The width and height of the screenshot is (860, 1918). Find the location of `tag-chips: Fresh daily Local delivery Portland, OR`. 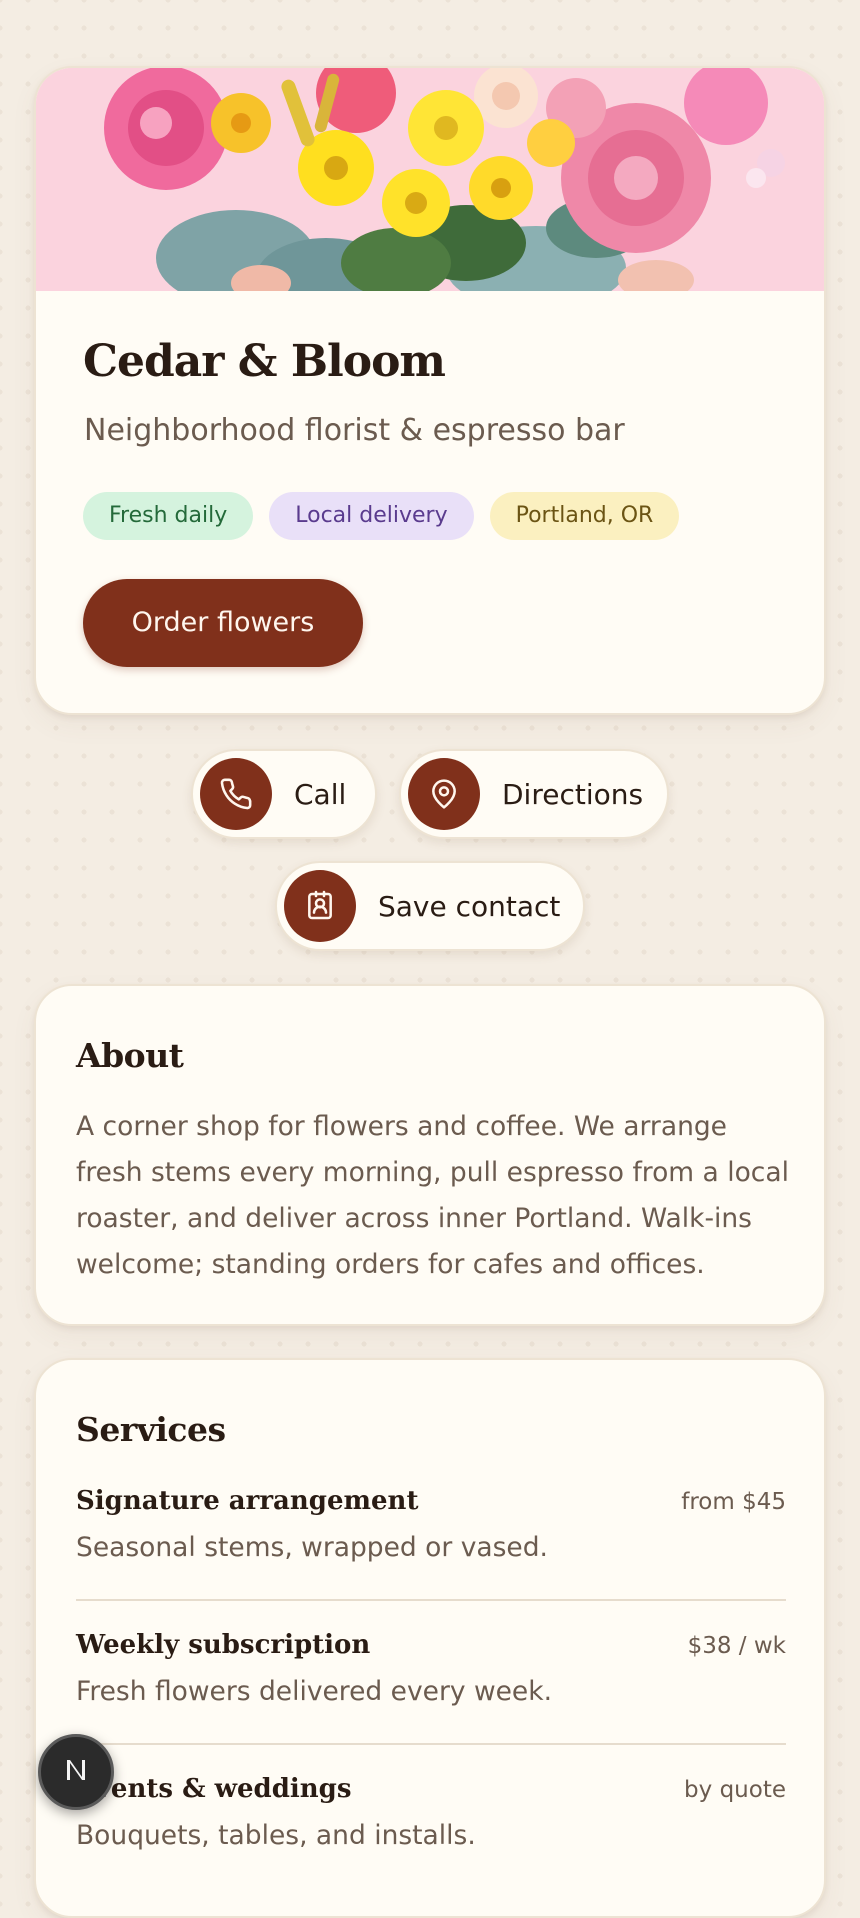

tag-chips: Fresh daily Local delivery Portland, OR is located at coordinates (381, 516).